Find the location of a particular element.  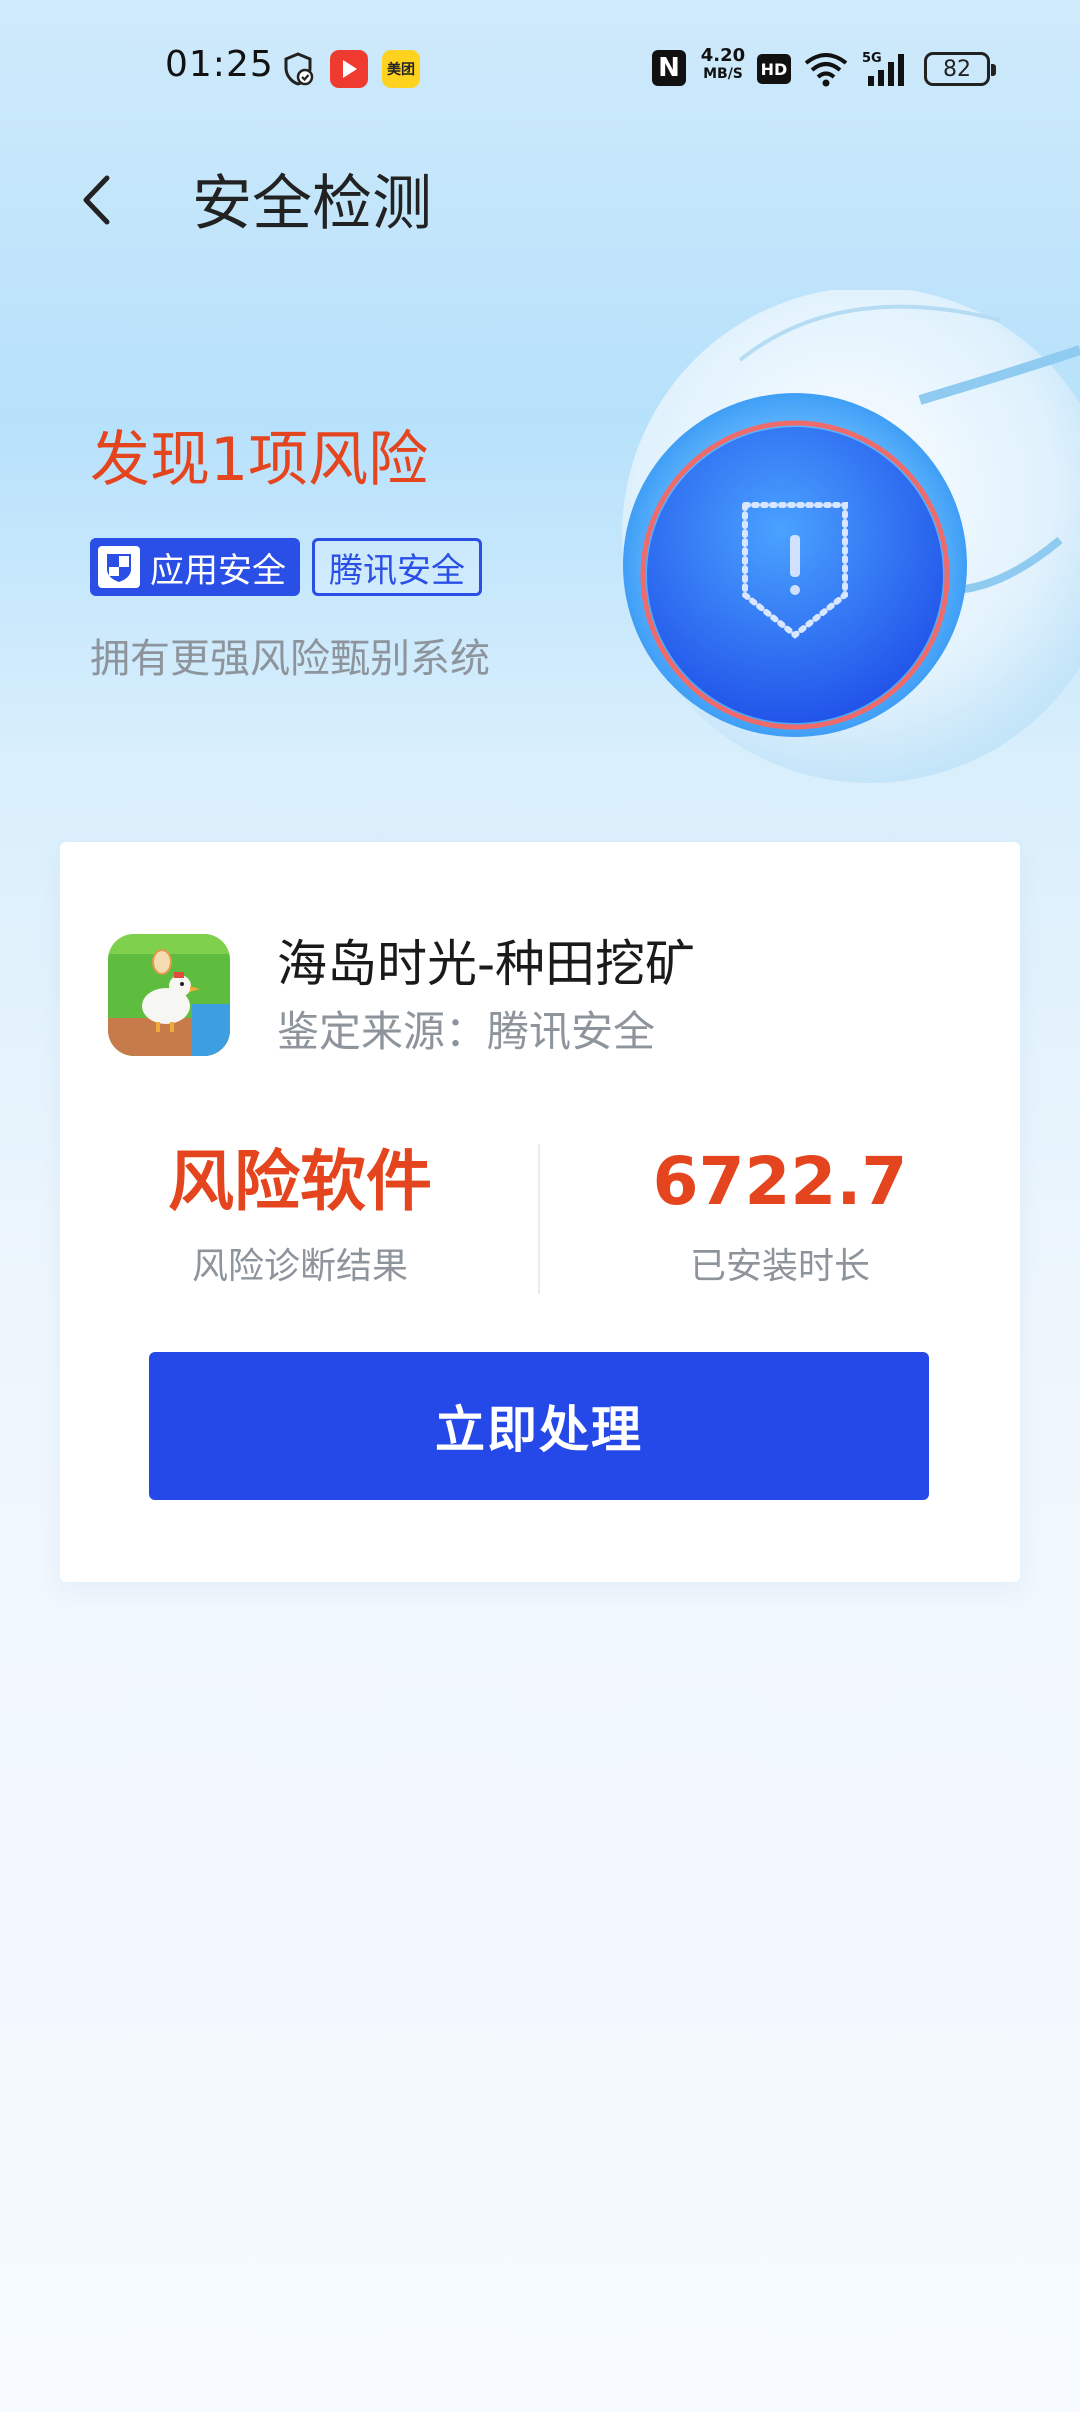

shield-app-icon is located at coordinates (119, 567).